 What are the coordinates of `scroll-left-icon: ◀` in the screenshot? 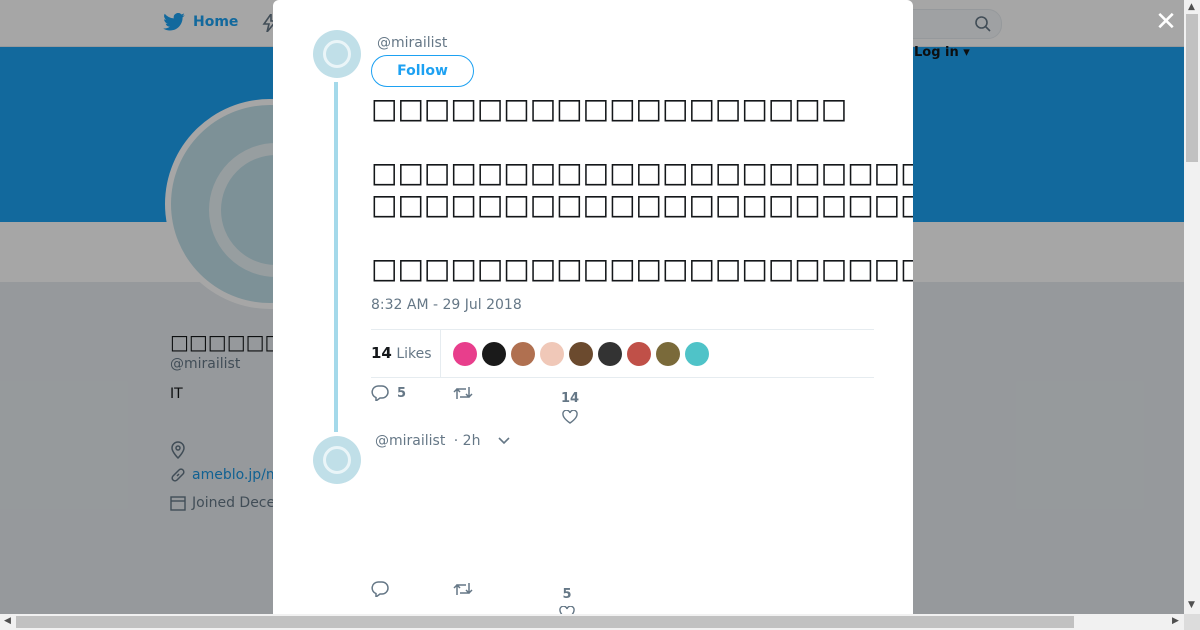 It's located at (7, 621).